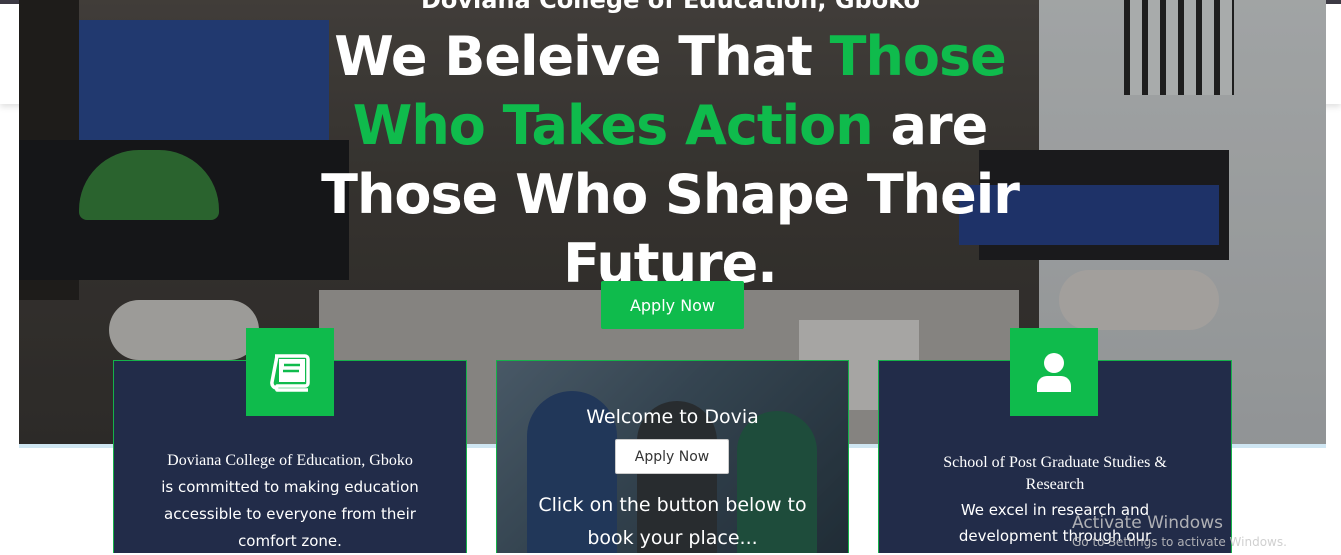 Image resolution: width=1341 pixels, height=555 pixels. I want to click on card-apply-now-button: Apply Now, so click(672, 456).